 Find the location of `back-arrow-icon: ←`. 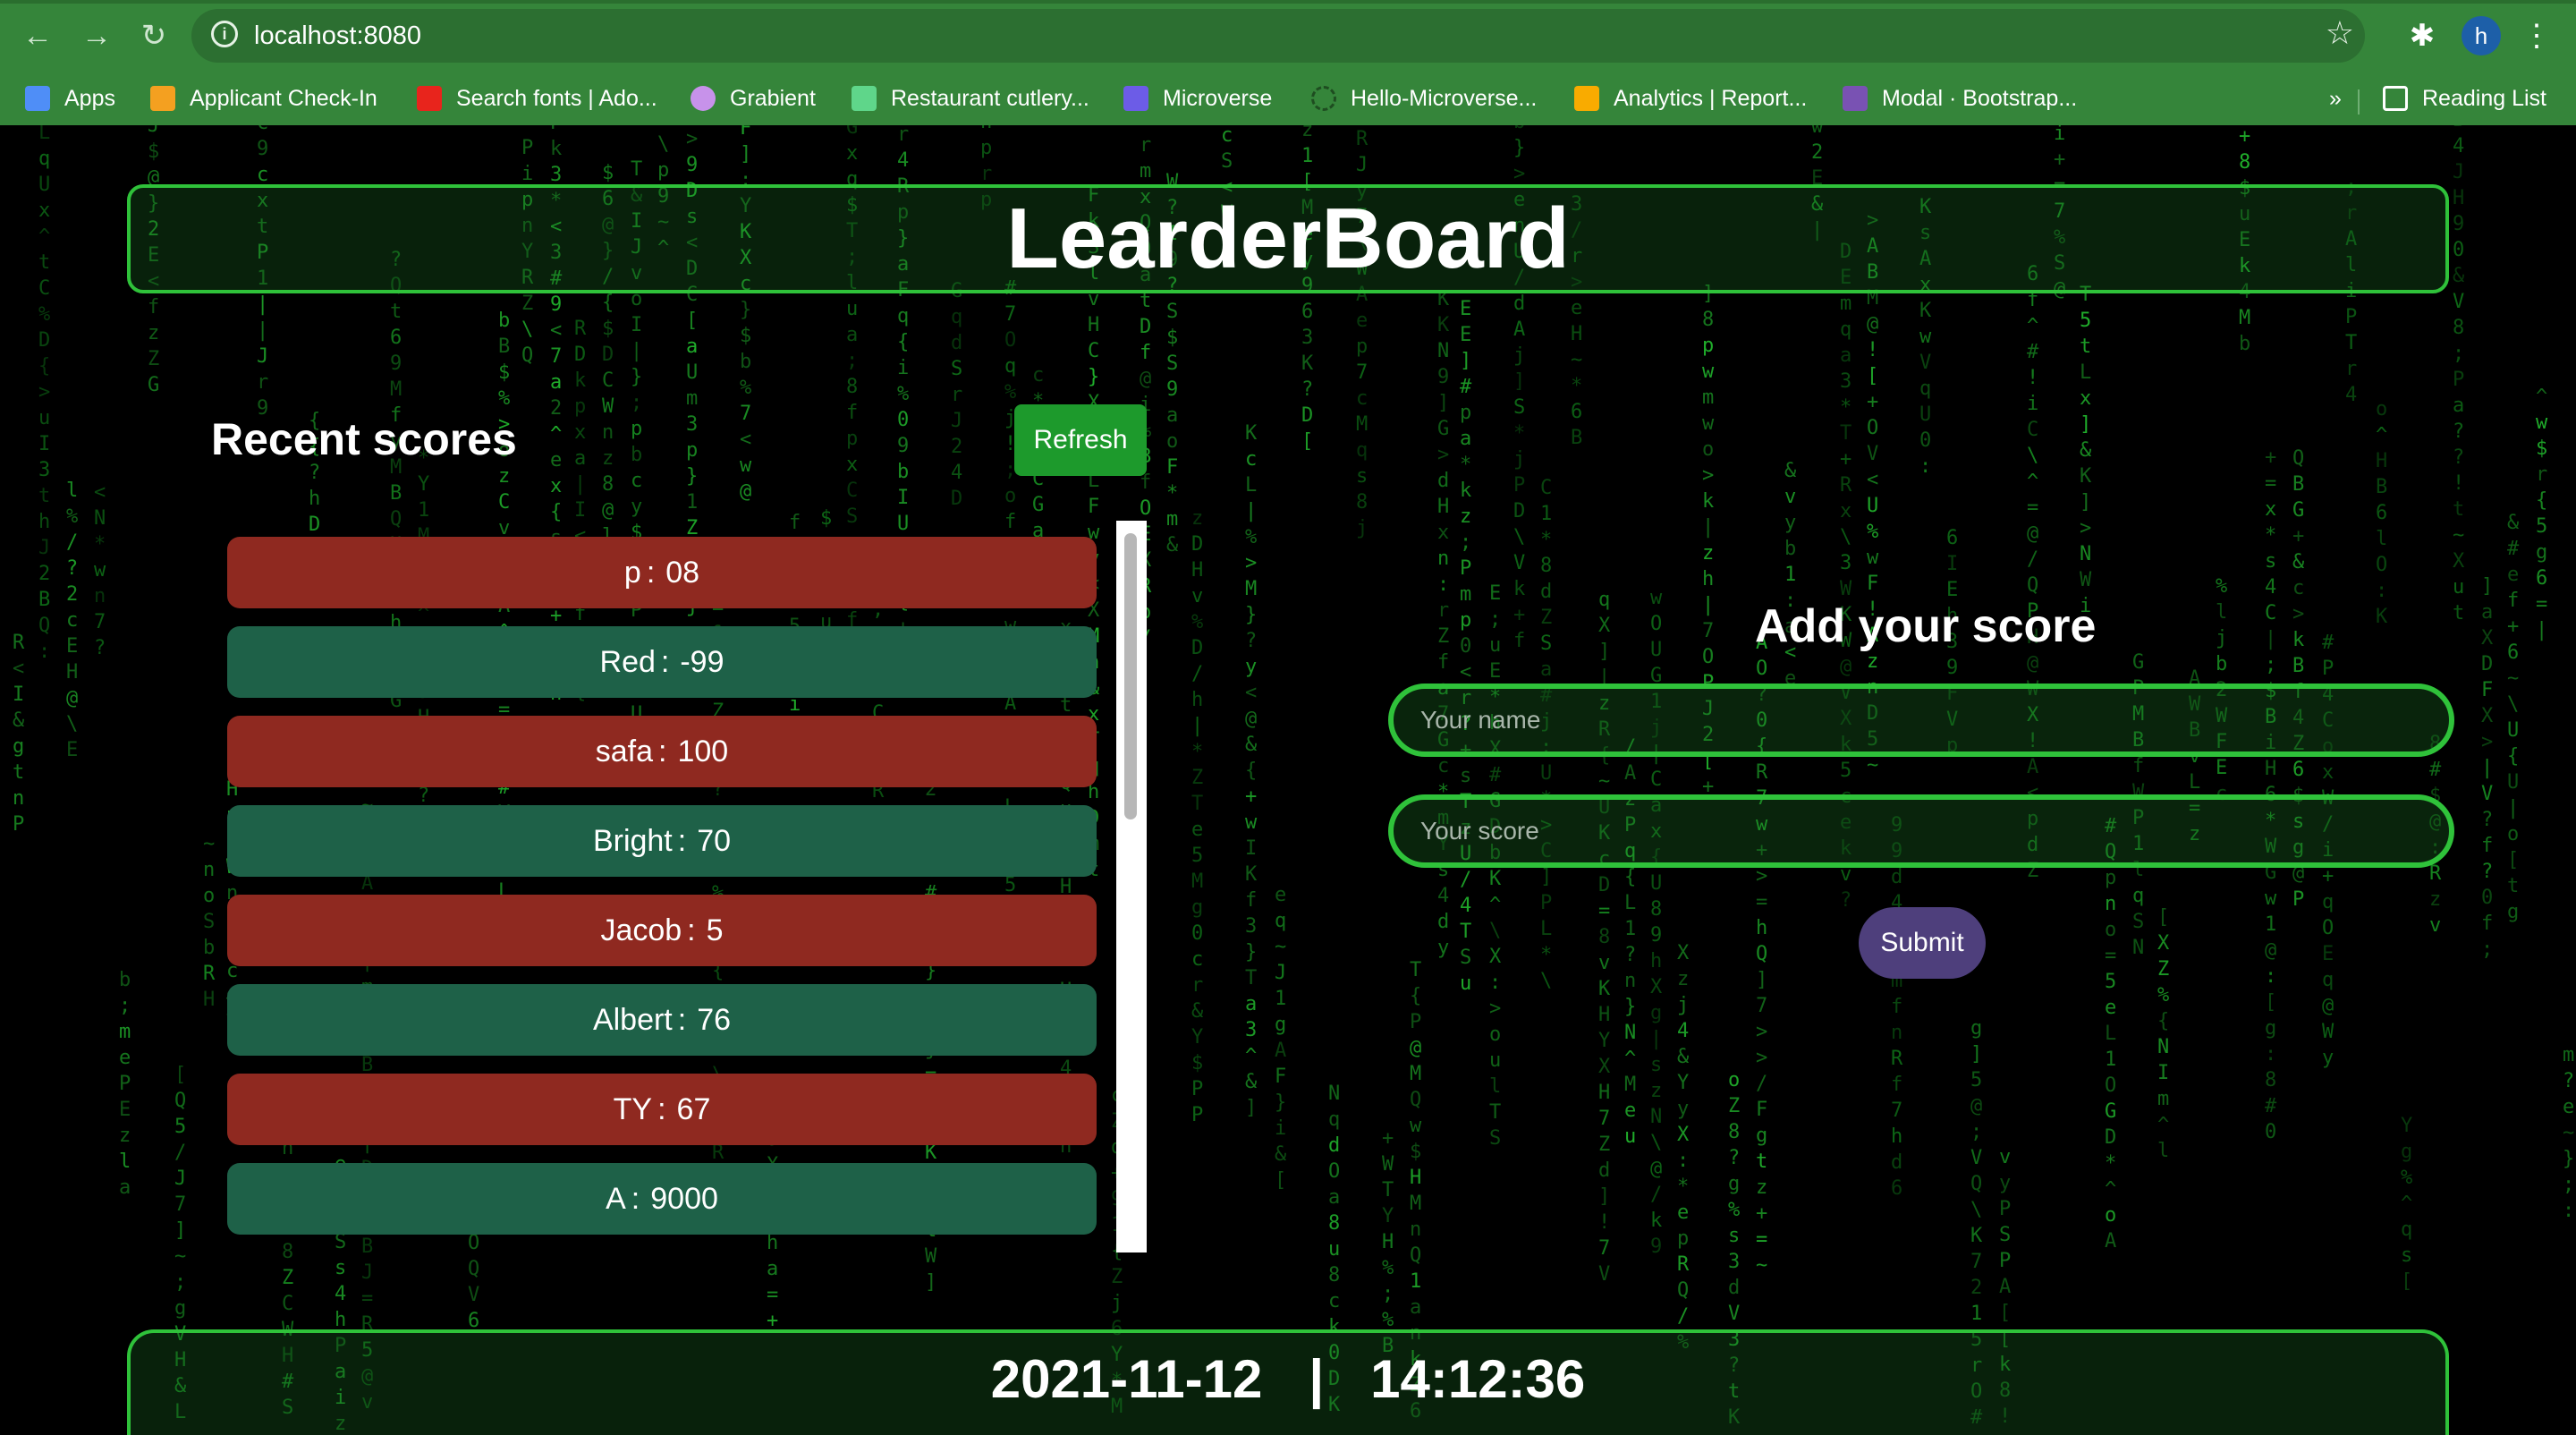

back-arrow-icon: ← is located at coordinates (37, 35).